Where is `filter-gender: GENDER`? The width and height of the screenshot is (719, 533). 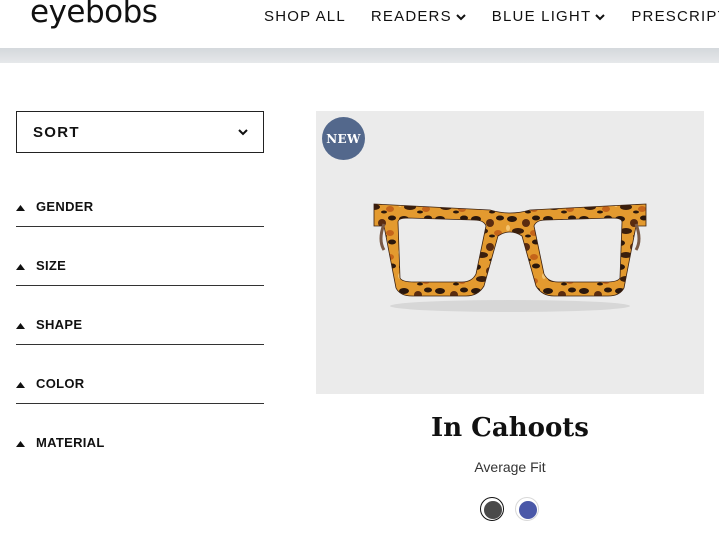 filter-gender: GENDER is located at coordinates (140, 223).